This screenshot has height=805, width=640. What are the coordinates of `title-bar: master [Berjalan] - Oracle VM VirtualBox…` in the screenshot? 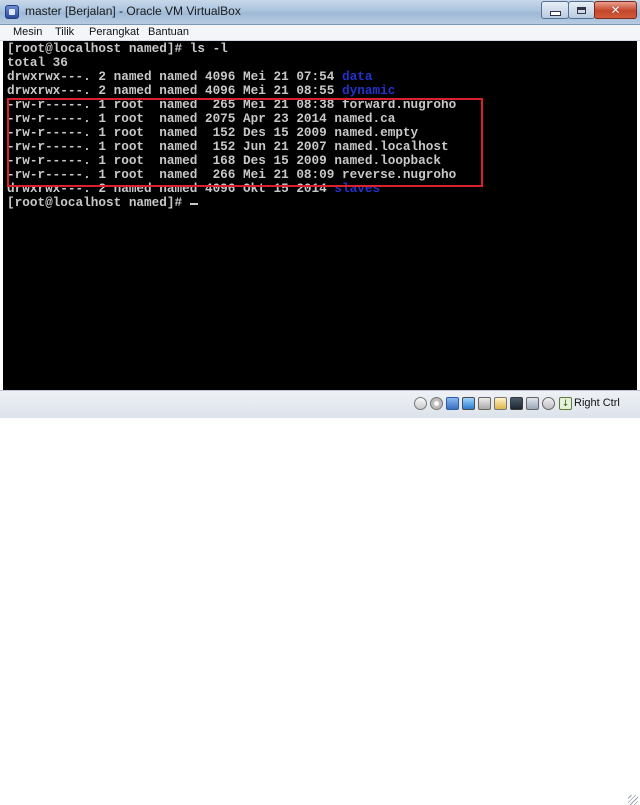 It's located at (320, 12).